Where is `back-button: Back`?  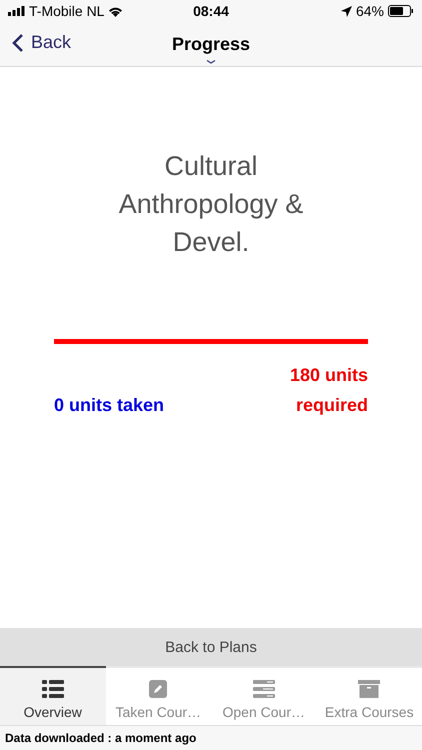
back-button: Back is located at coordinates (42, 42).